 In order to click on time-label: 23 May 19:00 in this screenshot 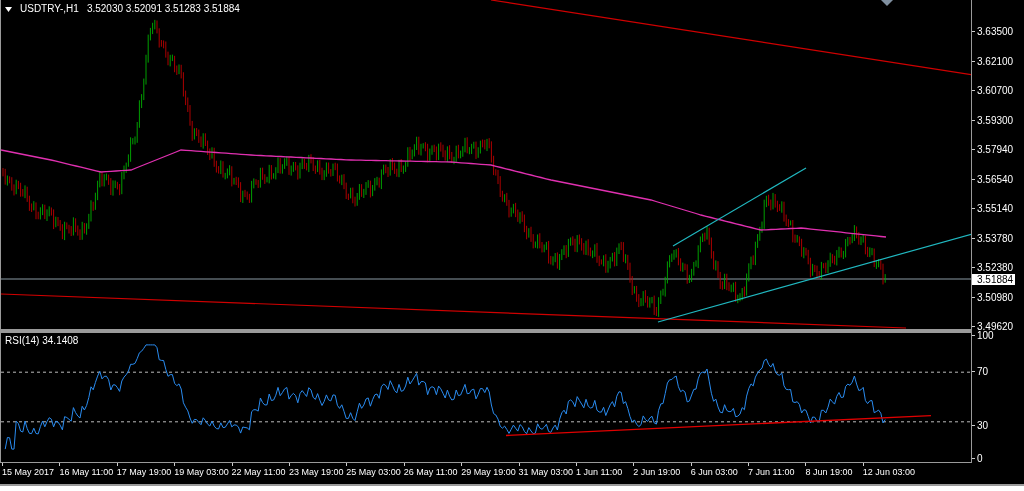, I will do `click(317, 471)`.